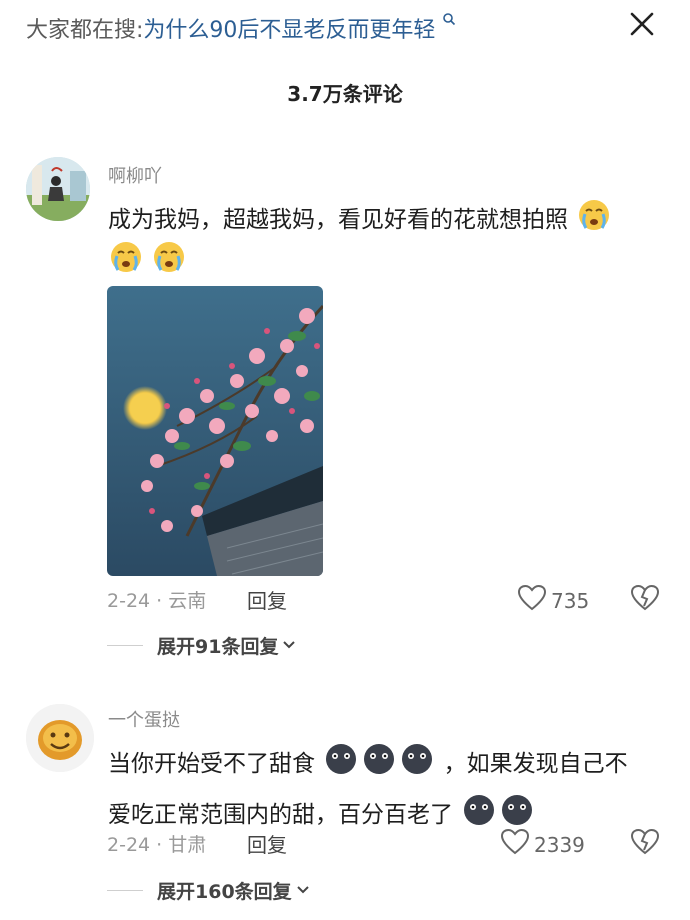 The image size is (690, 920). What do you see at coordinates (289, 30) in the screenshot?
I see `search-query-link: 为什么90后不显老反而更年轻` at bounding box center [289, 30].